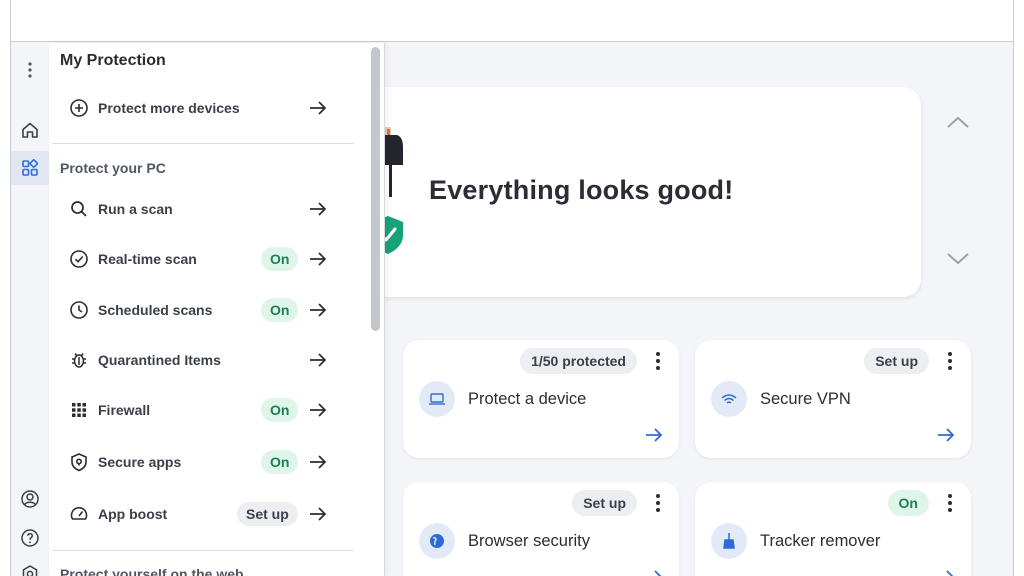  What do you see at coordinates (805, 399) in the screenshot?
I see `card-title: Secure VPN` at bounding box center [805, 399].